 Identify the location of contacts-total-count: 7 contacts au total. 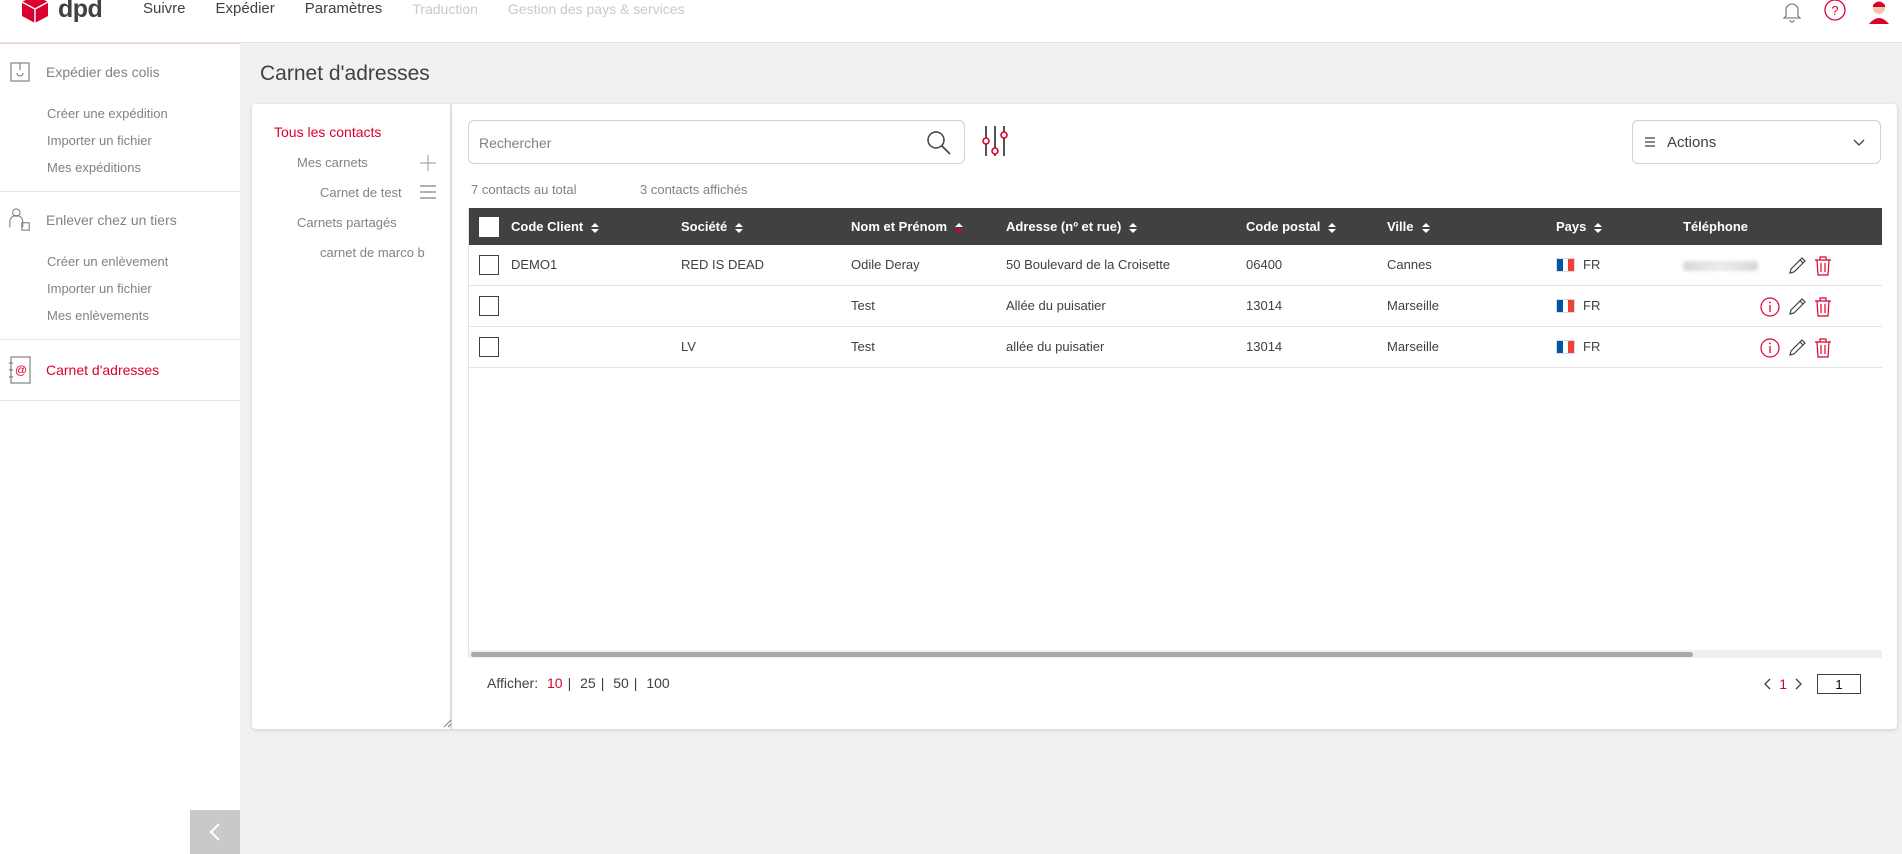
(524, 189).